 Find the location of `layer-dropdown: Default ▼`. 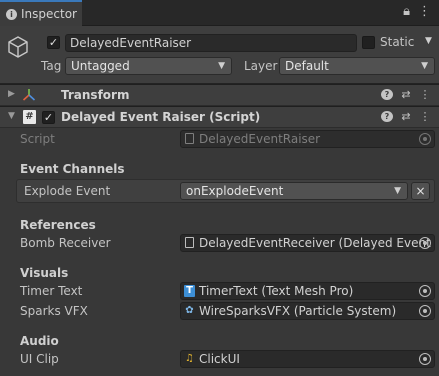

layer-dropdown: Default ▼ is located at coordinates (357, 66).